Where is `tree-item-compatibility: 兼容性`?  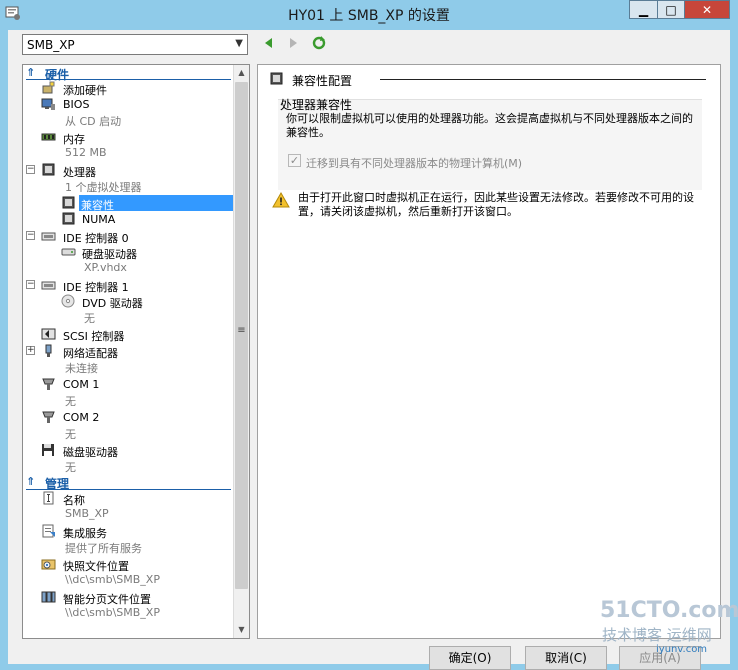 tree-item-compatibility: 兼容性 is located at coordinates (156, 203).